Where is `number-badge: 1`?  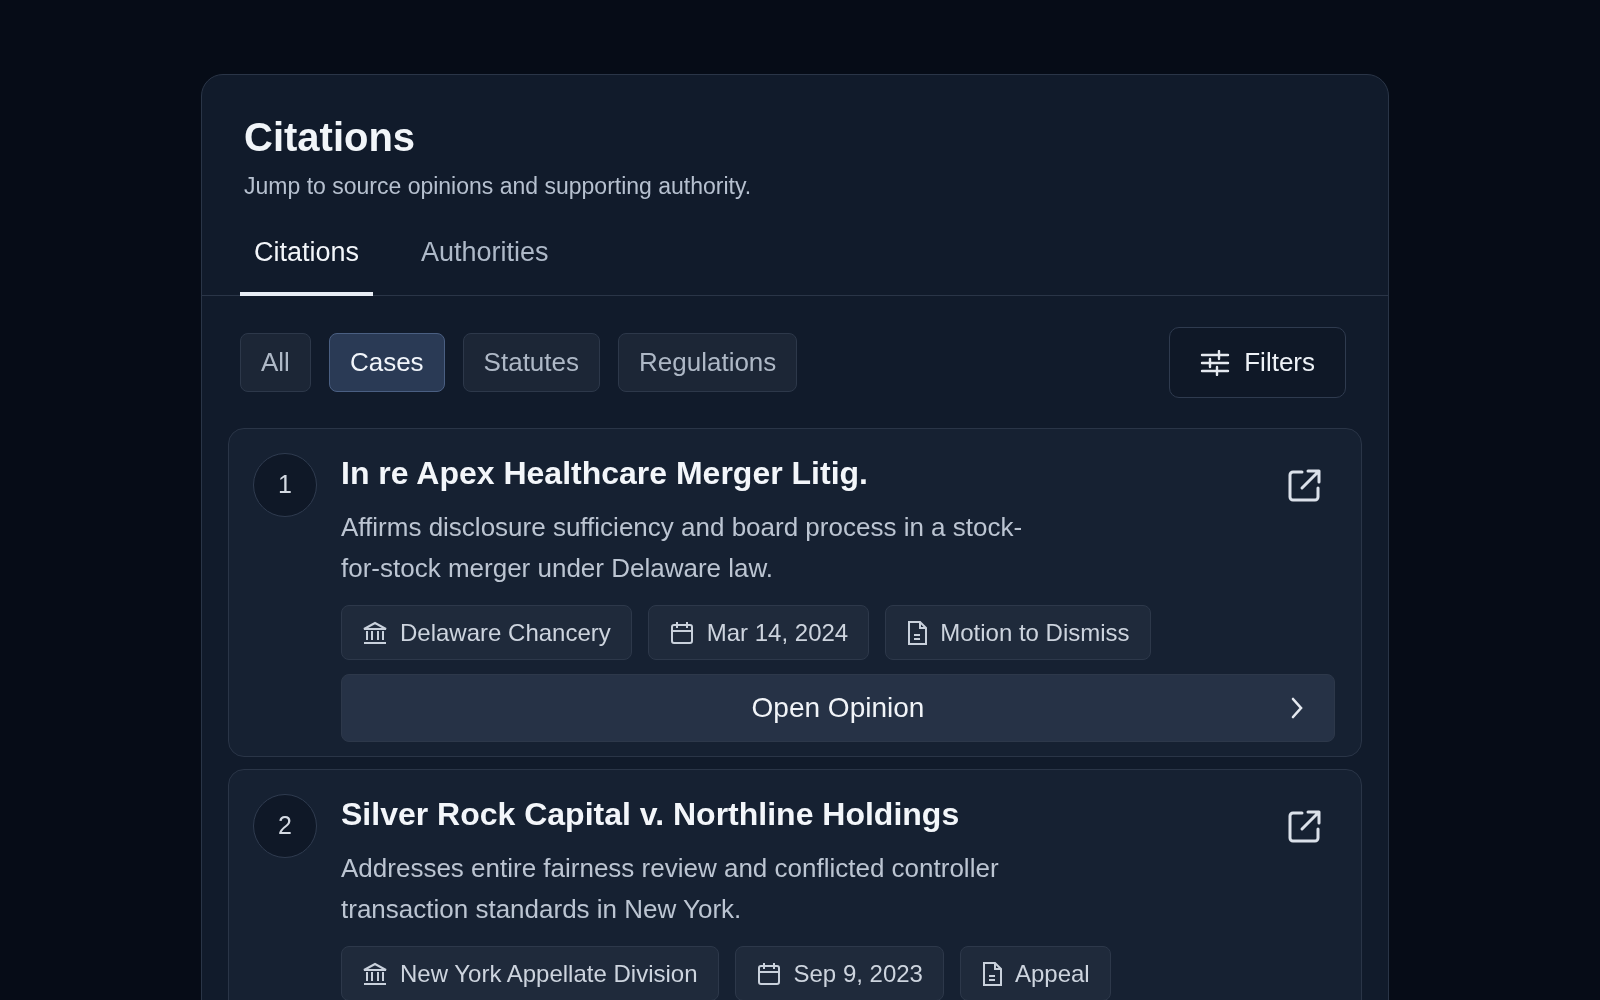
number-badge: 1 is located at coordinates (285, 485).